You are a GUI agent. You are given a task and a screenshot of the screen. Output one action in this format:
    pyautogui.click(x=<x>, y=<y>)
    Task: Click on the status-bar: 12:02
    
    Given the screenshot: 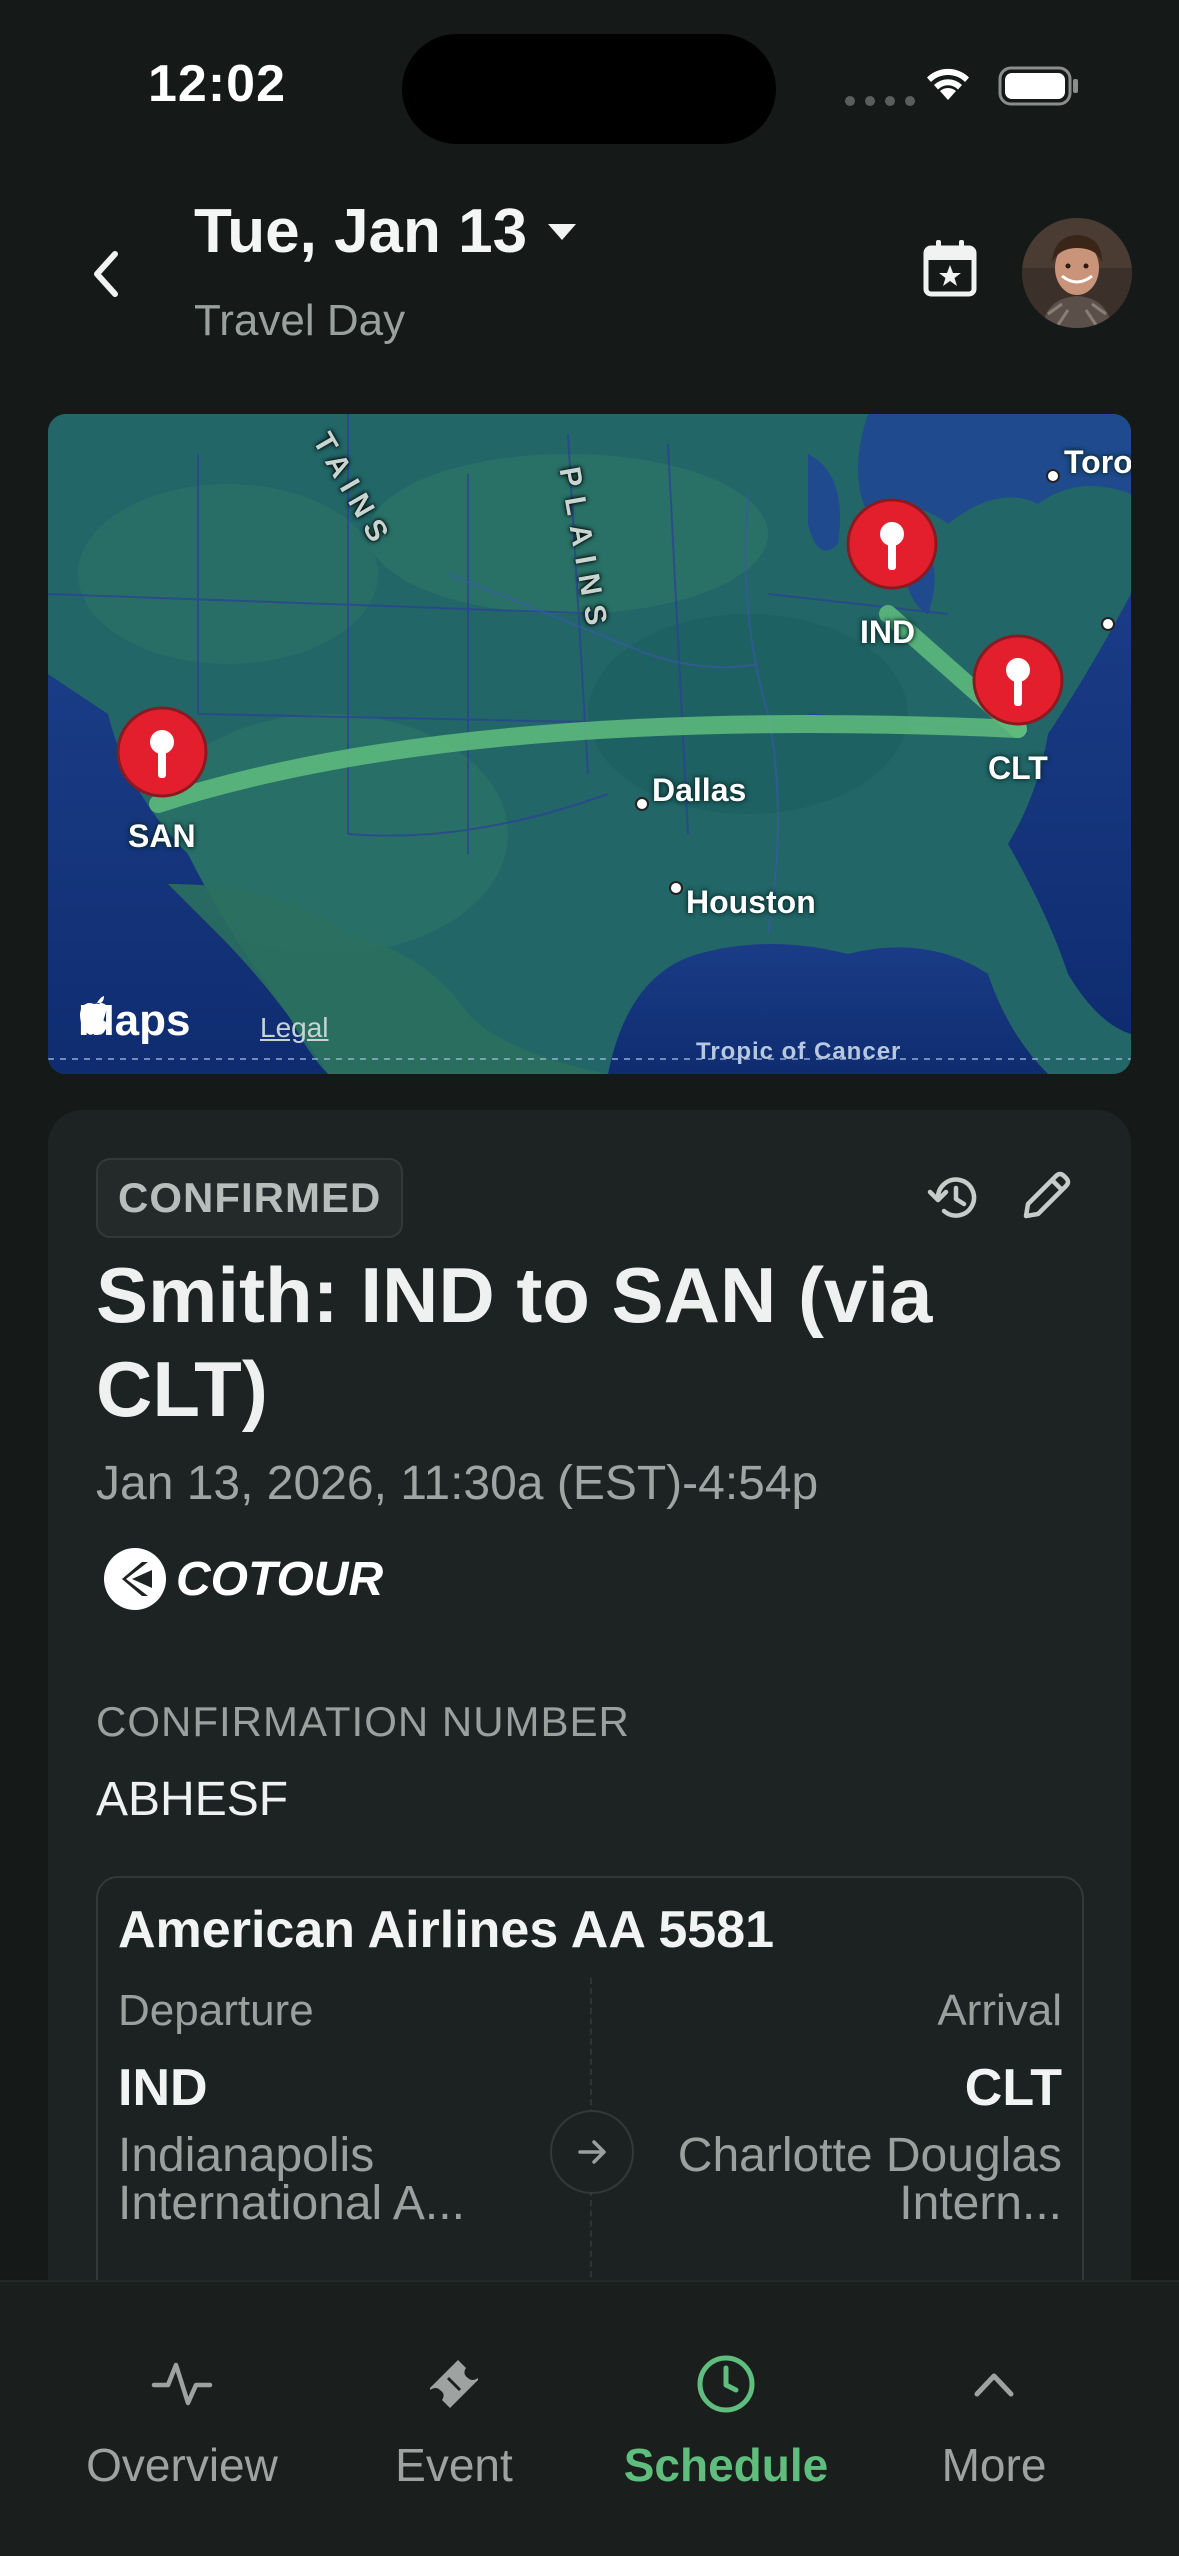 What is the action you would take?
    pyautogui.click(x=589, y=90)
    